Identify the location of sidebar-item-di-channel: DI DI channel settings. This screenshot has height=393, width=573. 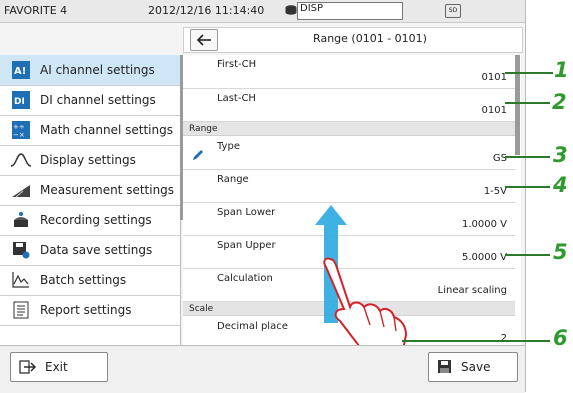
(90, 100).